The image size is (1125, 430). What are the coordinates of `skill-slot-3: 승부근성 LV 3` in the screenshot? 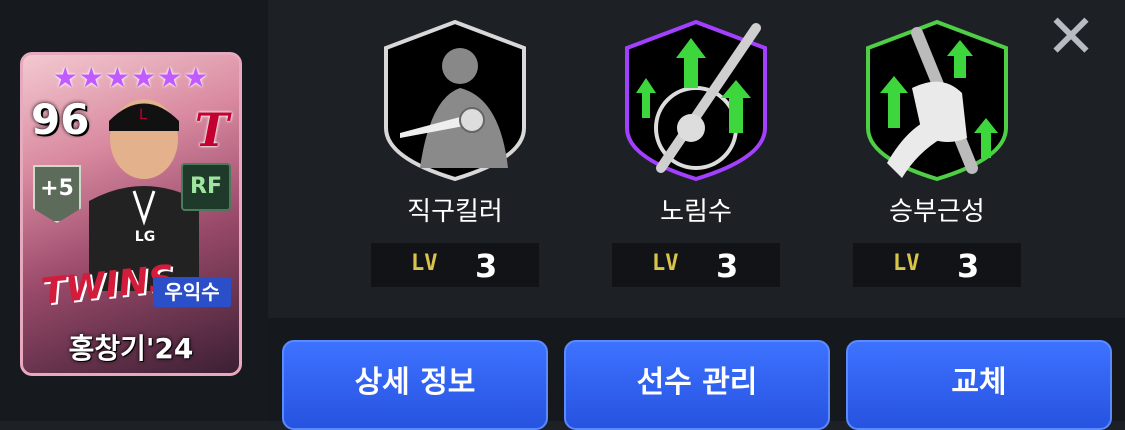 It's located at (937, 152).